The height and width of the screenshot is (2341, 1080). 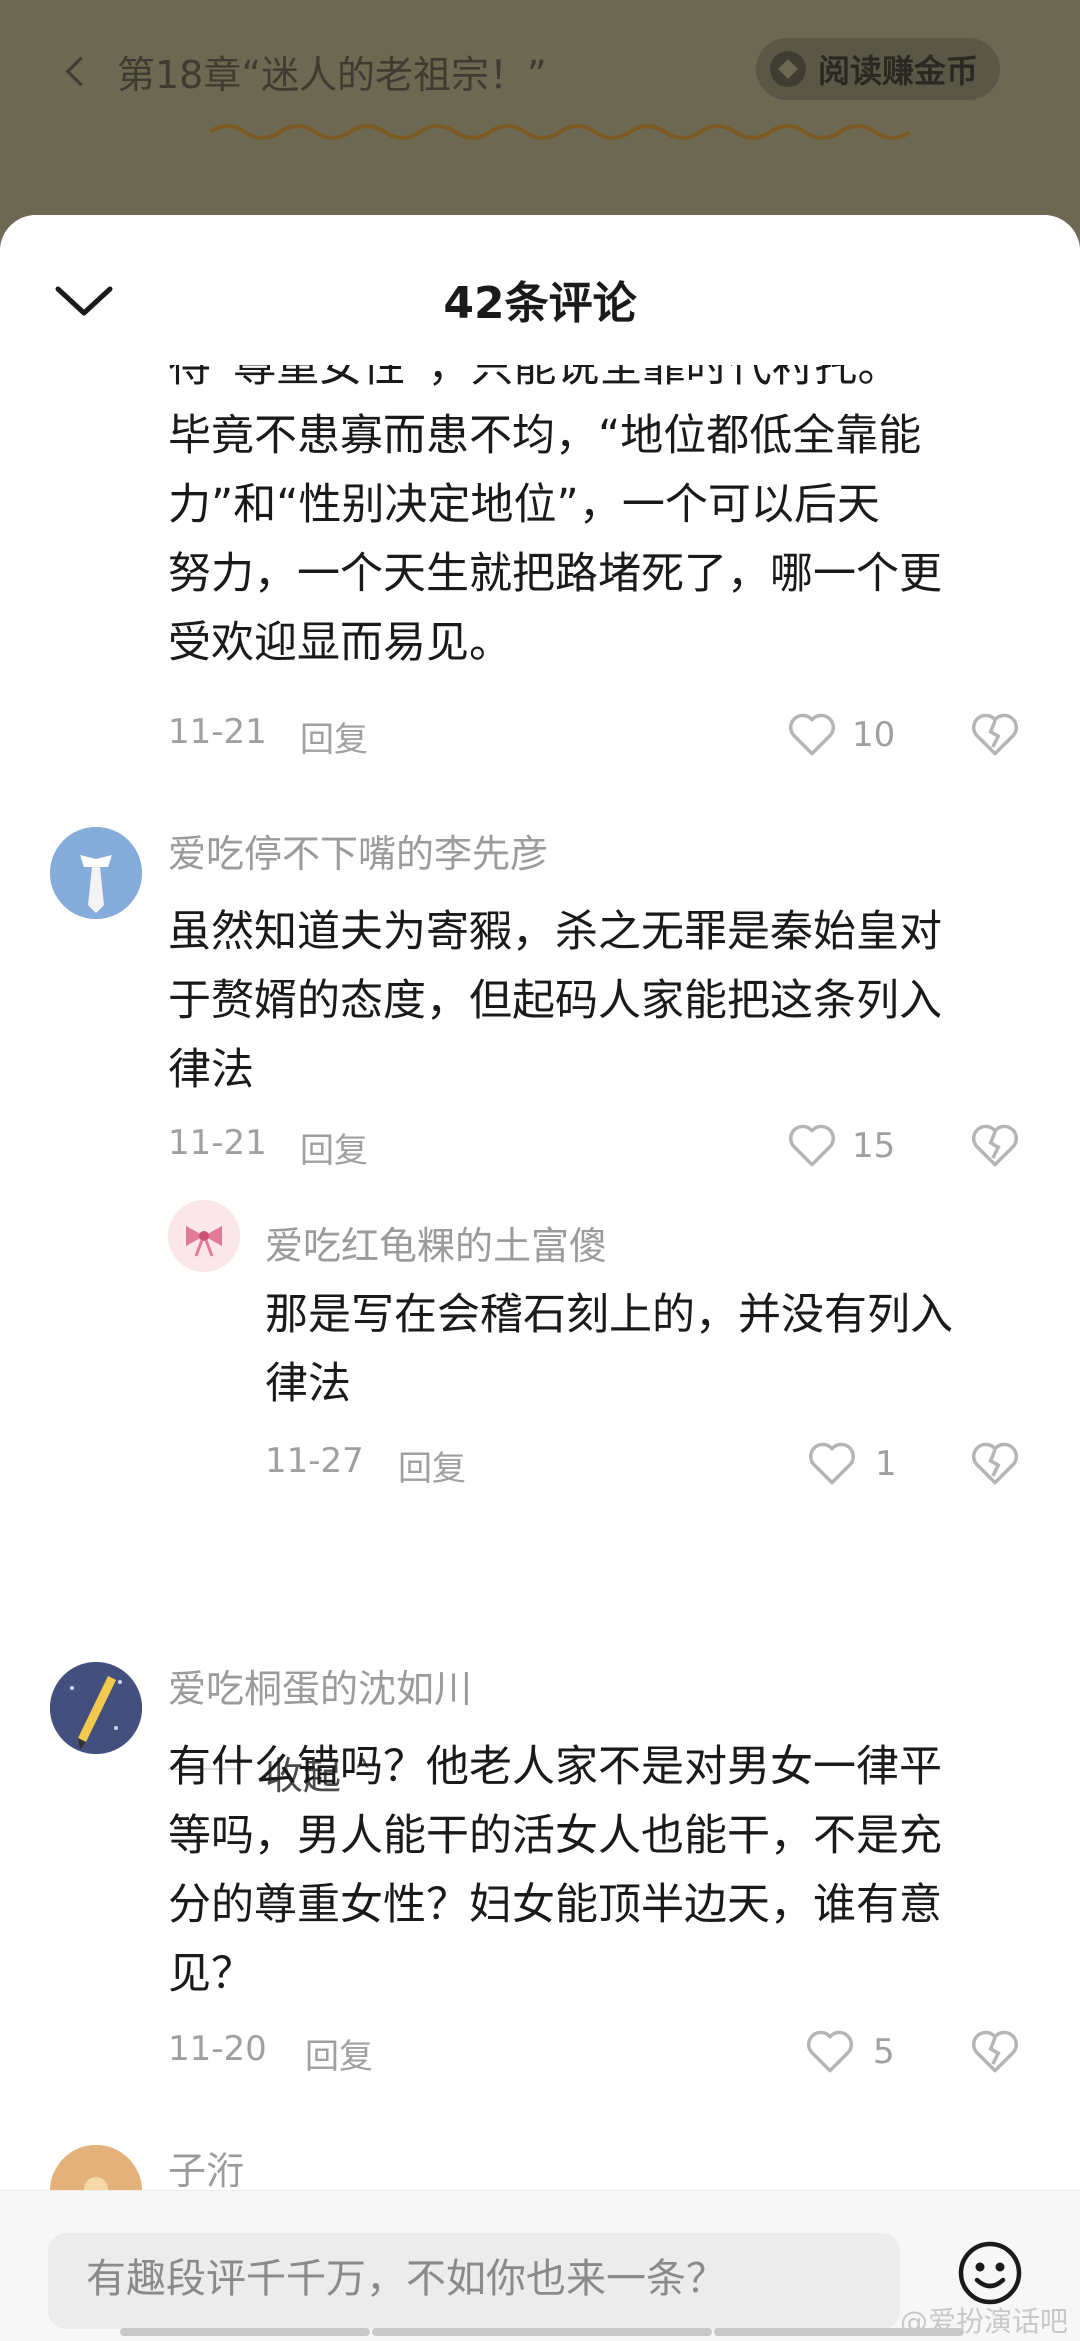 What do you see at coordinates (787, 69) in the screenshot?
I see `coin-icon` at bounding box center [787, 69].